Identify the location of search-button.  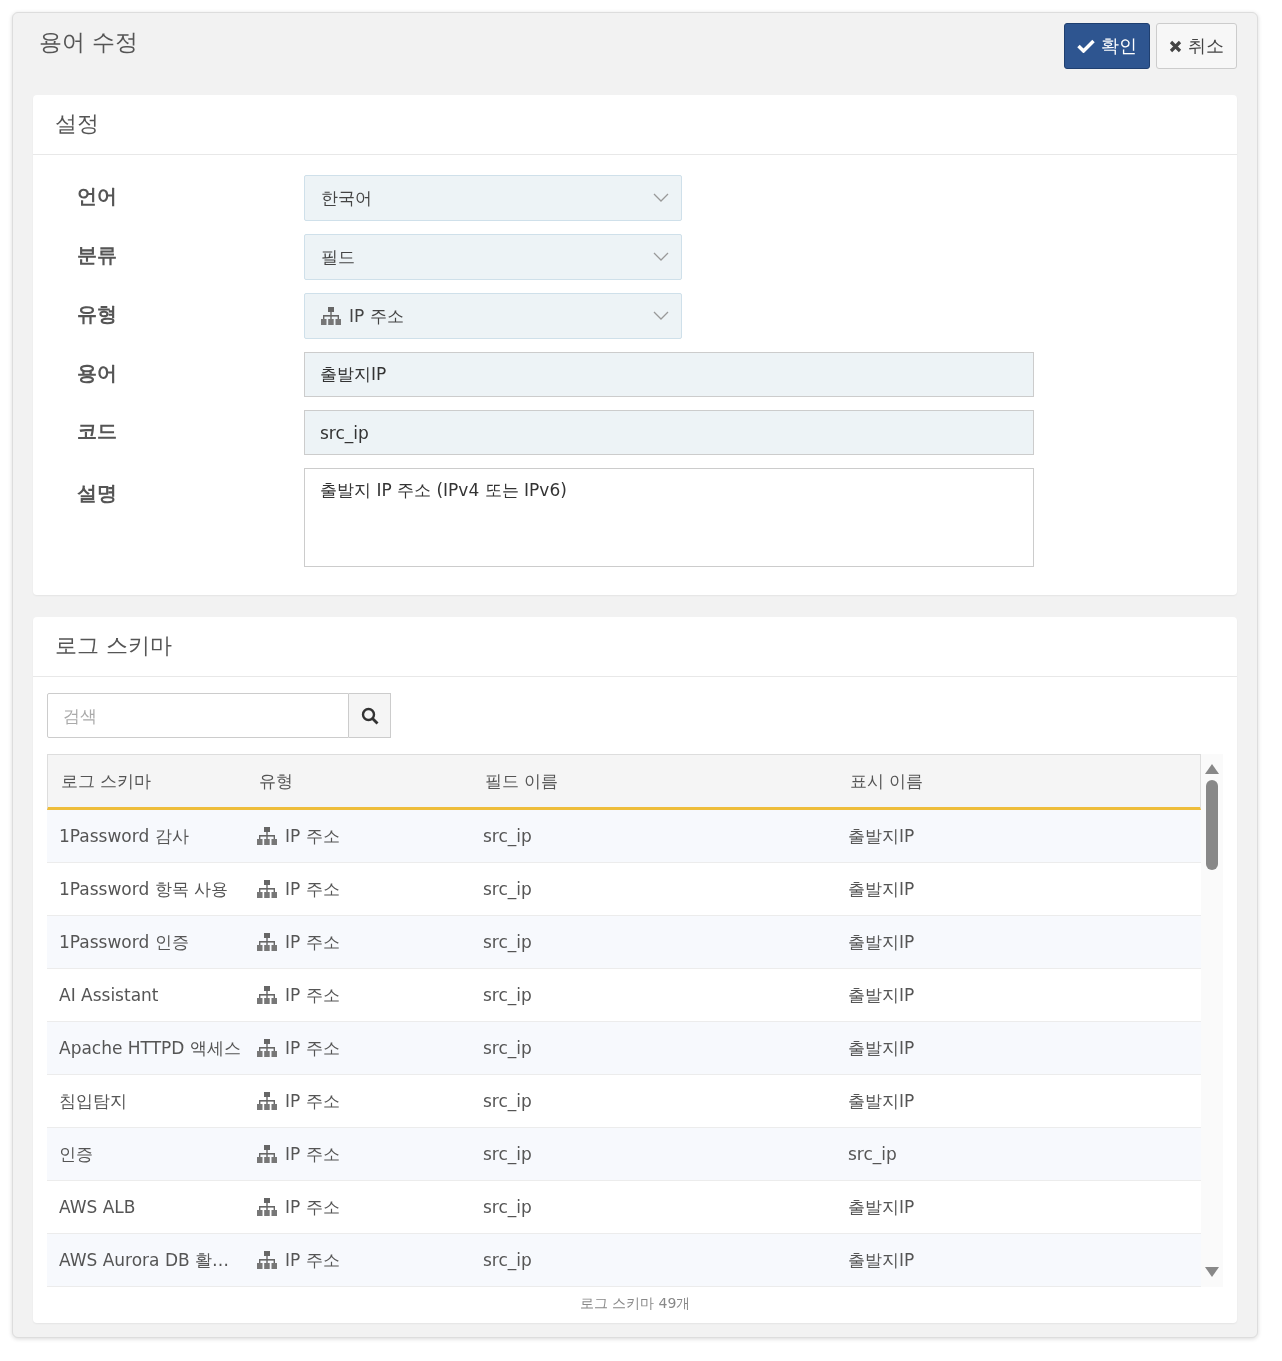
(370, 715).